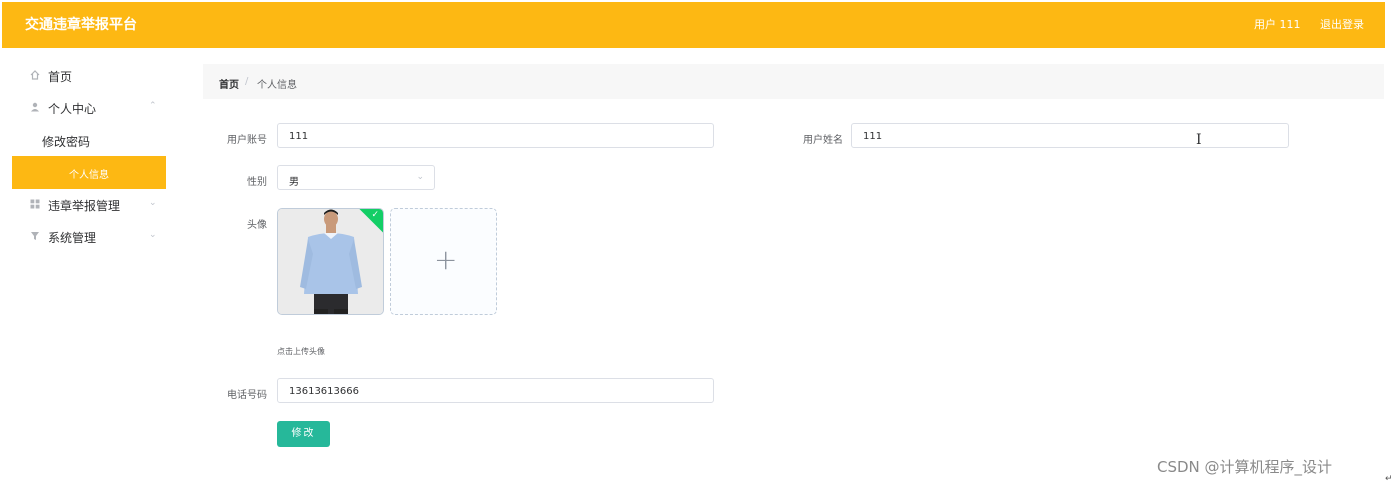 The height and width of the screenshot is (485, 1394). I want to click on avatar-image: ✓, so click(330, 261).